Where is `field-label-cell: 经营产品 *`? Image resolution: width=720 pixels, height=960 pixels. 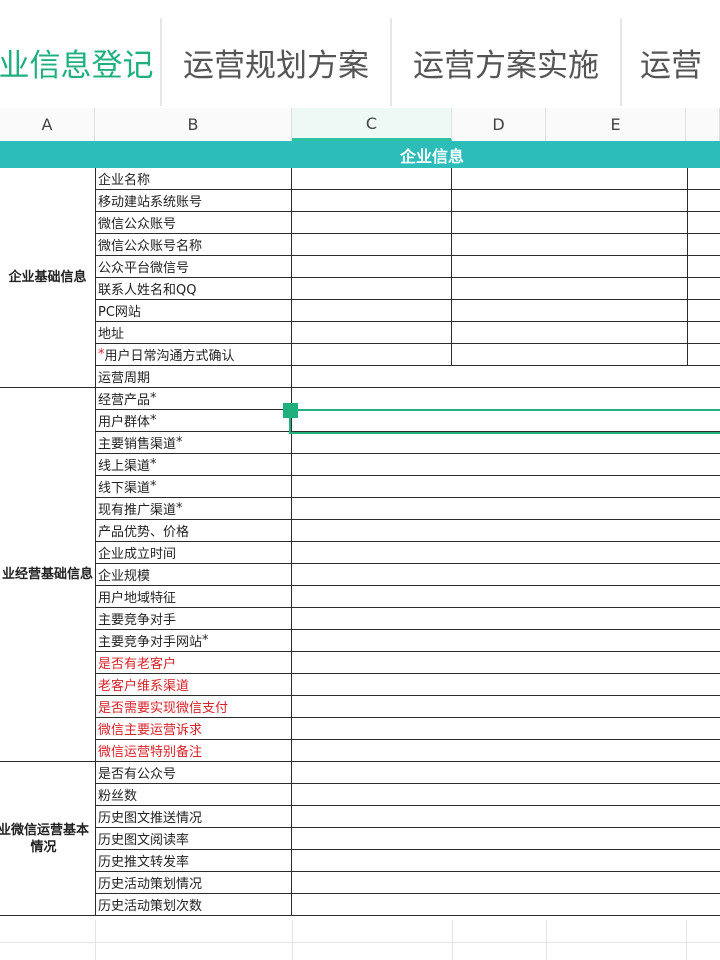
field-label-cell: 经营产品 * is located at coordinates (194, 399).